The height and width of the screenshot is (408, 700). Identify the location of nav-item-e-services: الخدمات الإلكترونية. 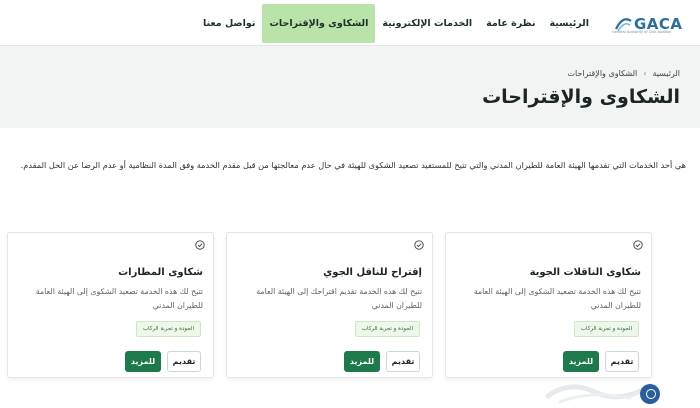
(427, 23).